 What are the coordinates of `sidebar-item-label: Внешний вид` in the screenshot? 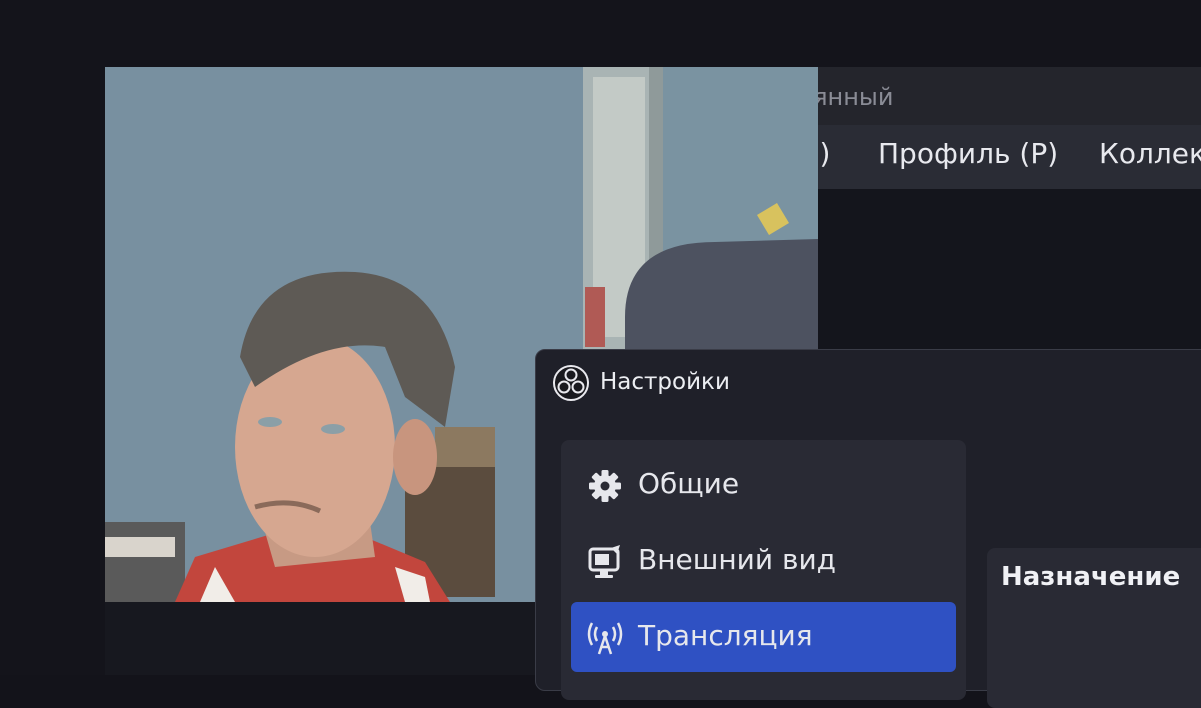 It's located at (737, 559).